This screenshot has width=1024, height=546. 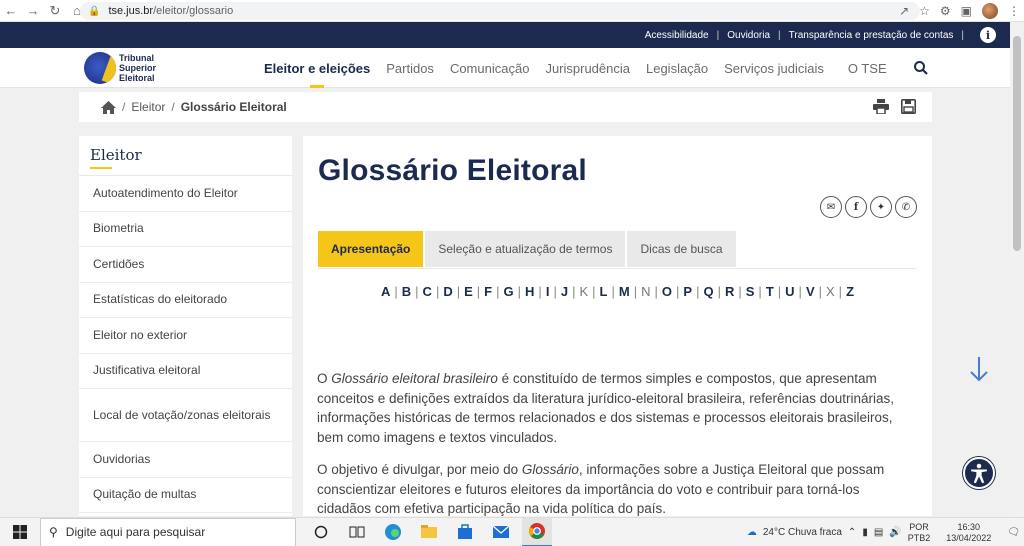 What do you see at coordinates (185, 495) in the screenshot?
I see `sidebar-item-quitacao: Quitação de multas` at bounding box center [185, 495].